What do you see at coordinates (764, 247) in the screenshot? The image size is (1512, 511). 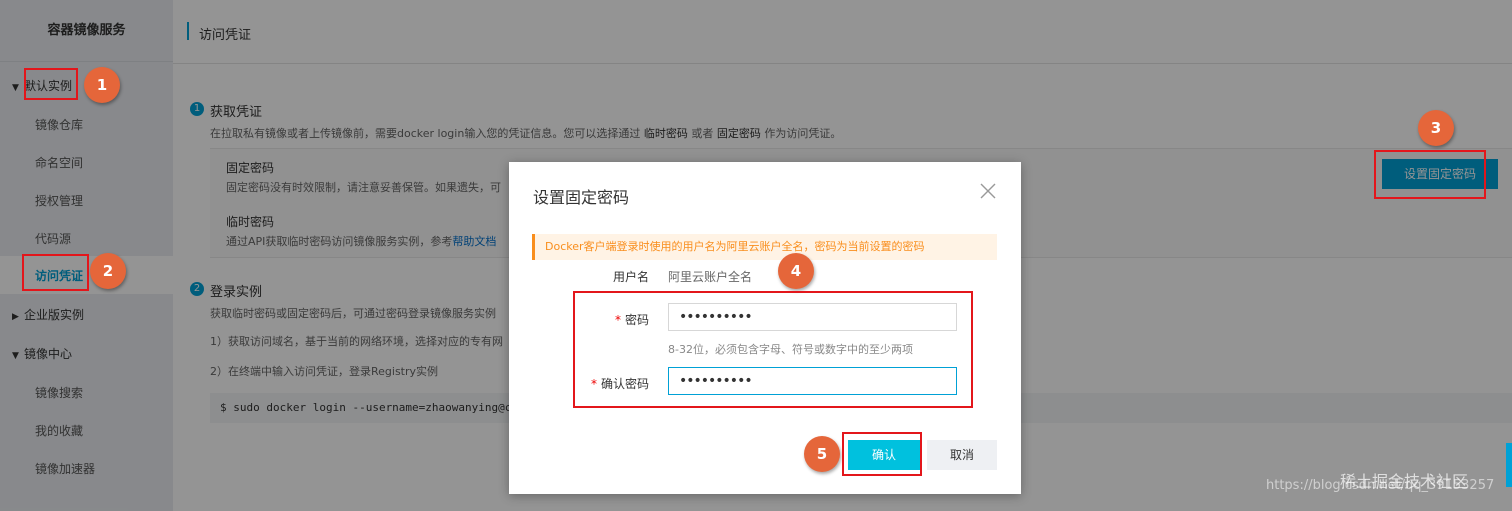 I see `dialog-notice: Docker客户端登录时使用的用户名为阿里云账户全名，密码为当前设置的密码` at bounding box center [764, 247].